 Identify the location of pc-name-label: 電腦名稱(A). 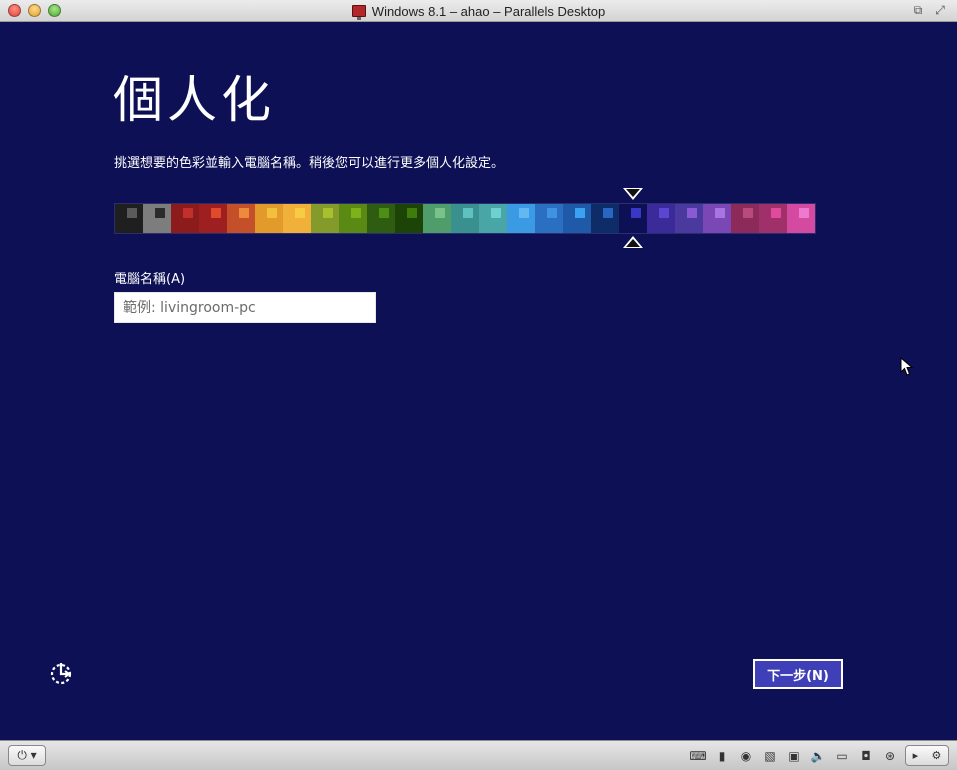
(150, 279).